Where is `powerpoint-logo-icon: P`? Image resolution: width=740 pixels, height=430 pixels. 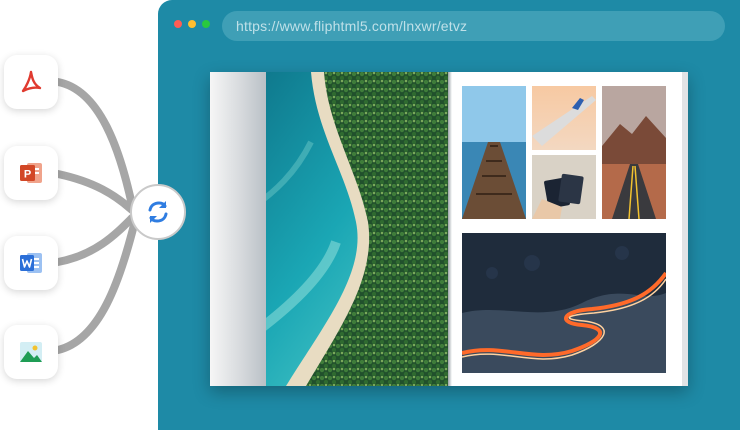
powerpoint-logo-icon: P is located at coordinates (31, 173).